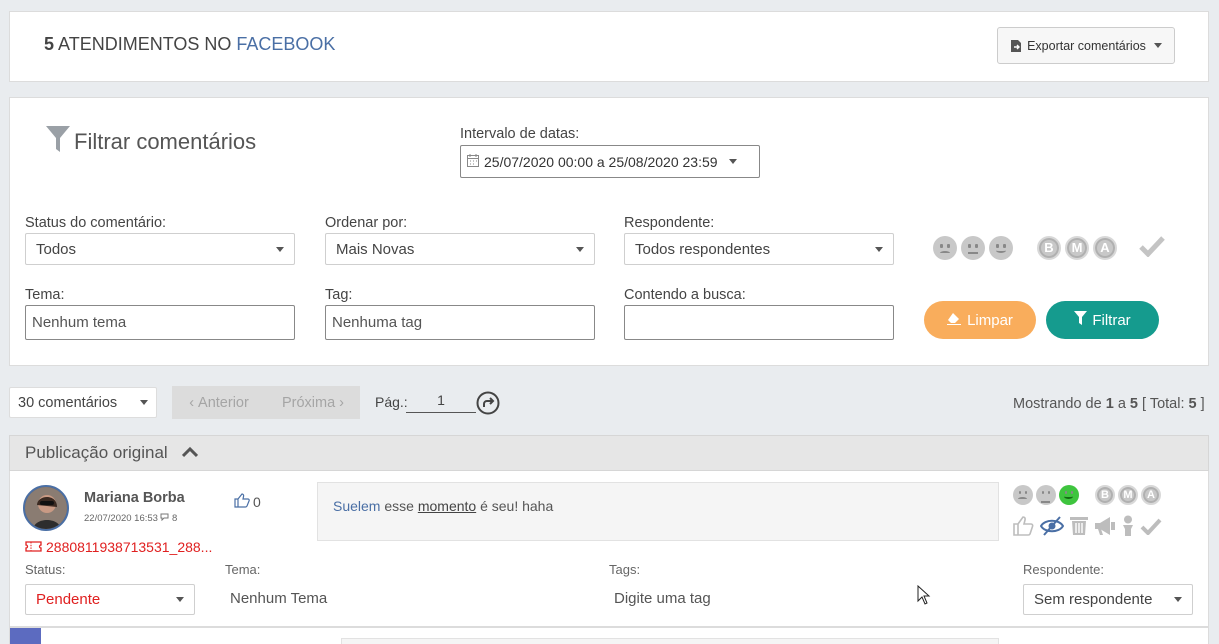  What do you see at coordinates (121, 518) in the screenshot?
I see `comment-date: 22/07/2020 16:53` at bounding box center [121, 518].